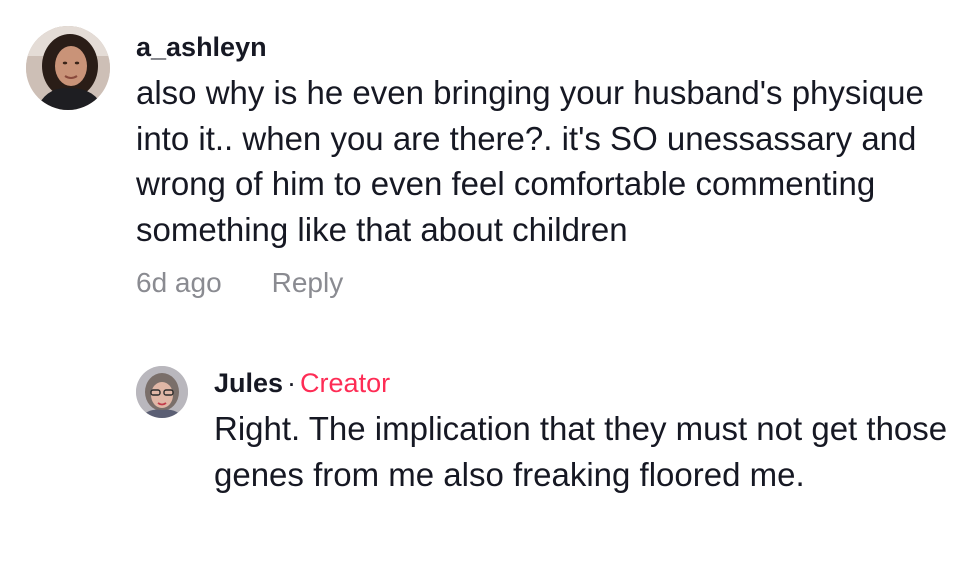 This screenshot has height=561, width=980. I want to click on reply-header: Jules · Creator, so click(584, 383).